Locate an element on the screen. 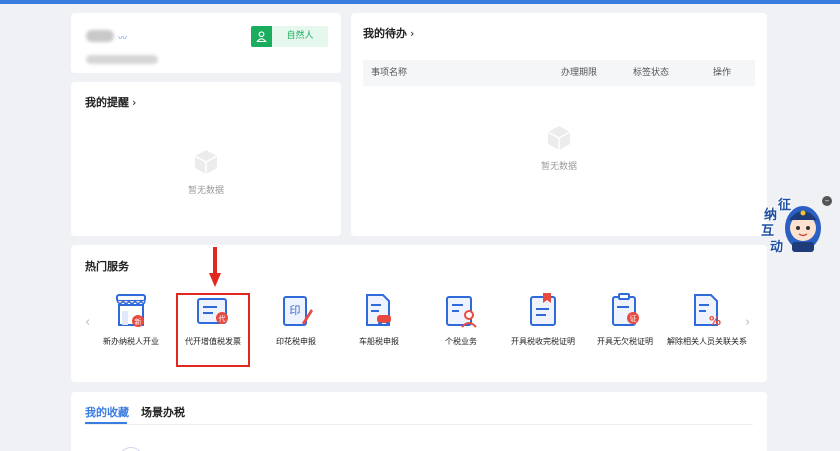 This screenshot has width=840, height=451. assistant-char: 征 is located at coordinates (785, 205).